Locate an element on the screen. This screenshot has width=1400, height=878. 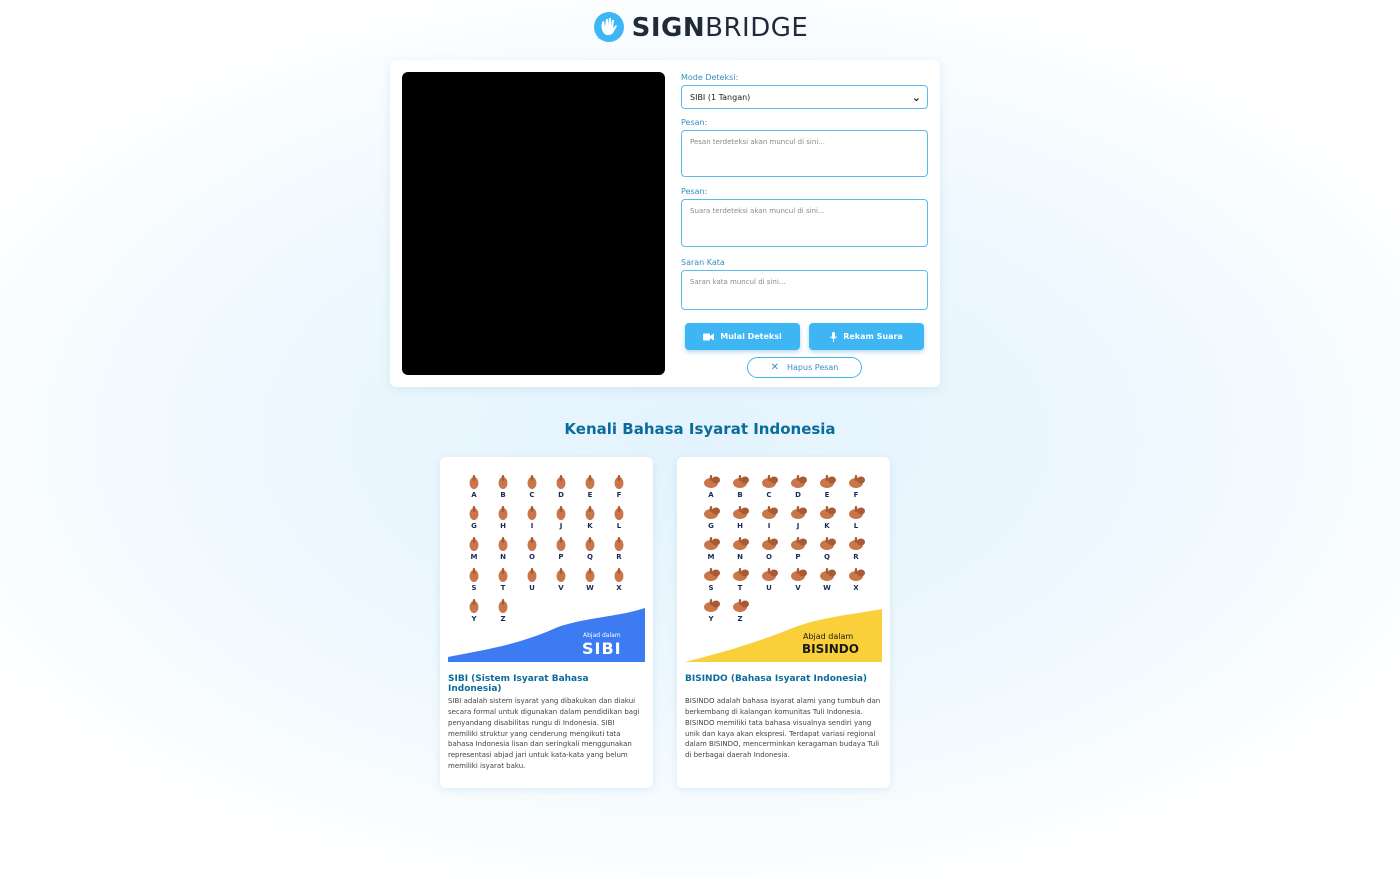
close-icon: ✕ is located at coordinates (774, 367).